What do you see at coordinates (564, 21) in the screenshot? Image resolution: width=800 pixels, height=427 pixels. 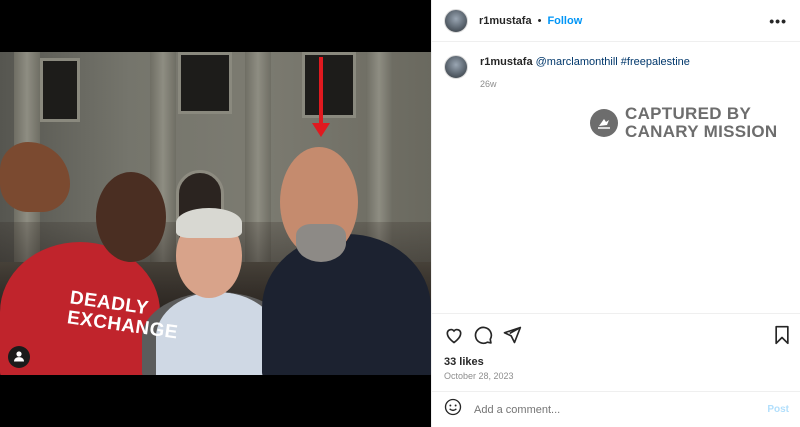 I see `follow-button: Follow` at bounding box center [564, 21].